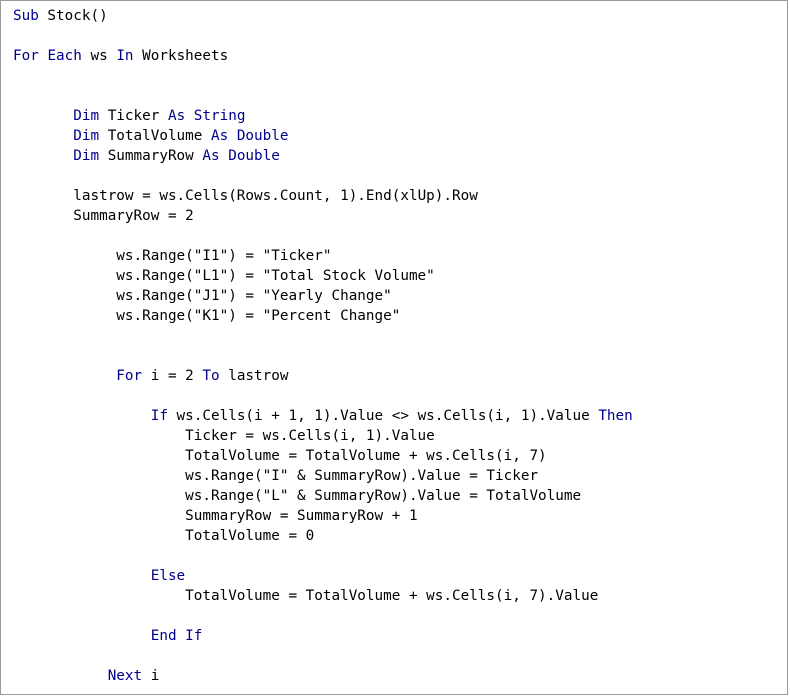 This screenshot has width=790, height=697. I want to click on code-line: Dim TotalVolume As Double, so click(323, 136).